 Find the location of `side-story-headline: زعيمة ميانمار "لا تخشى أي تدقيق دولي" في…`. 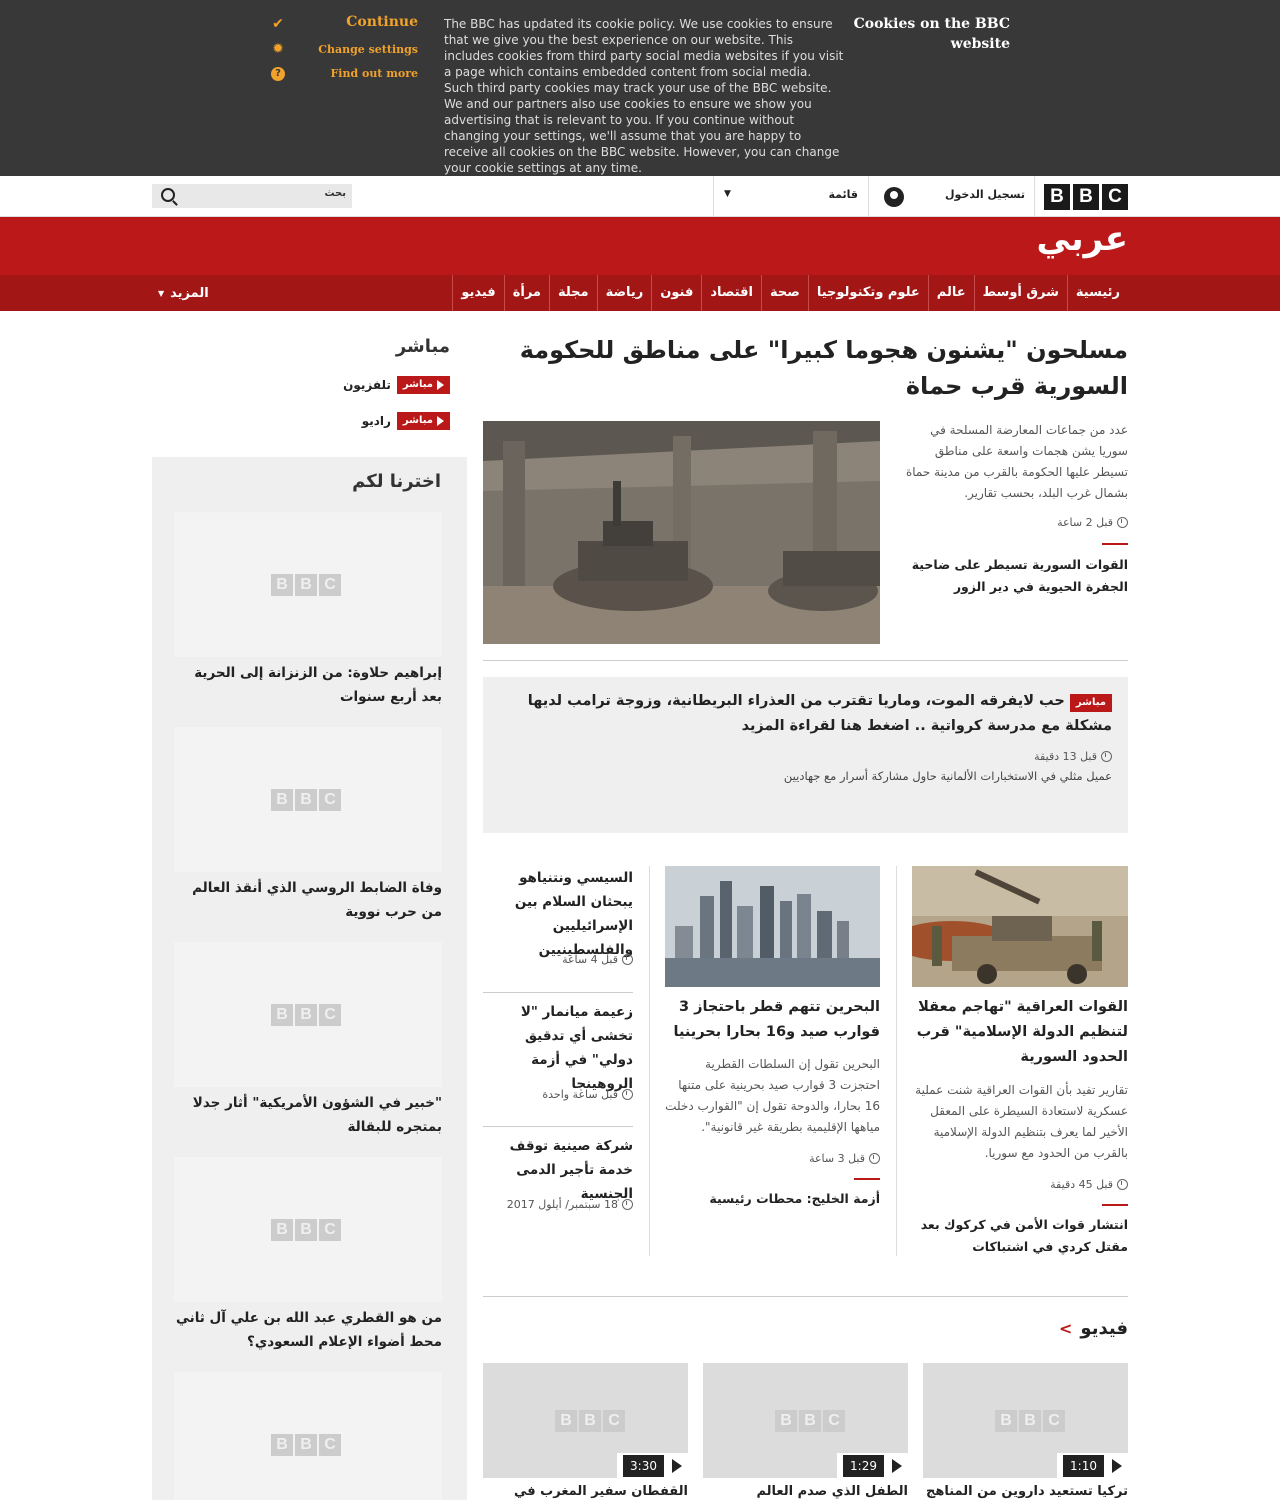

side-story-headline: زعيمة ميانمار "لا تخشى أي تدقيق دولي" في… is located at coordinates (558, 1048).